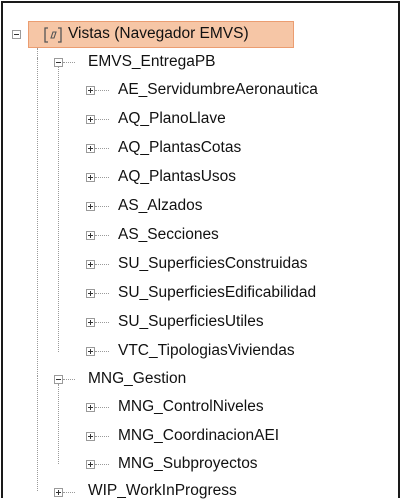 The width and height of the screenshot is (409, 501). I want to click on tree-node-root-label: Vistas (Navegador EMVS), so click(158, 33).